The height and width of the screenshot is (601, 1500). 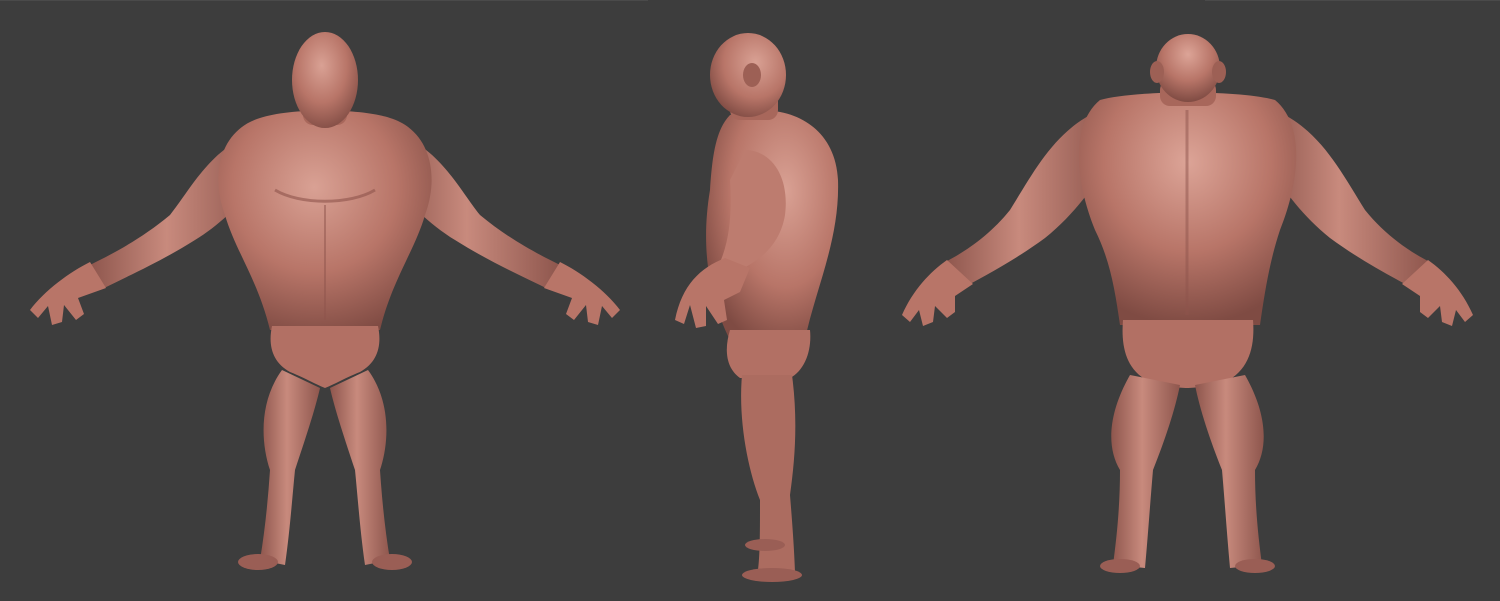 What do you see at coordinates (752, 75) in the screenshot?
I see `side-ear` at bounding box center [752, 75].